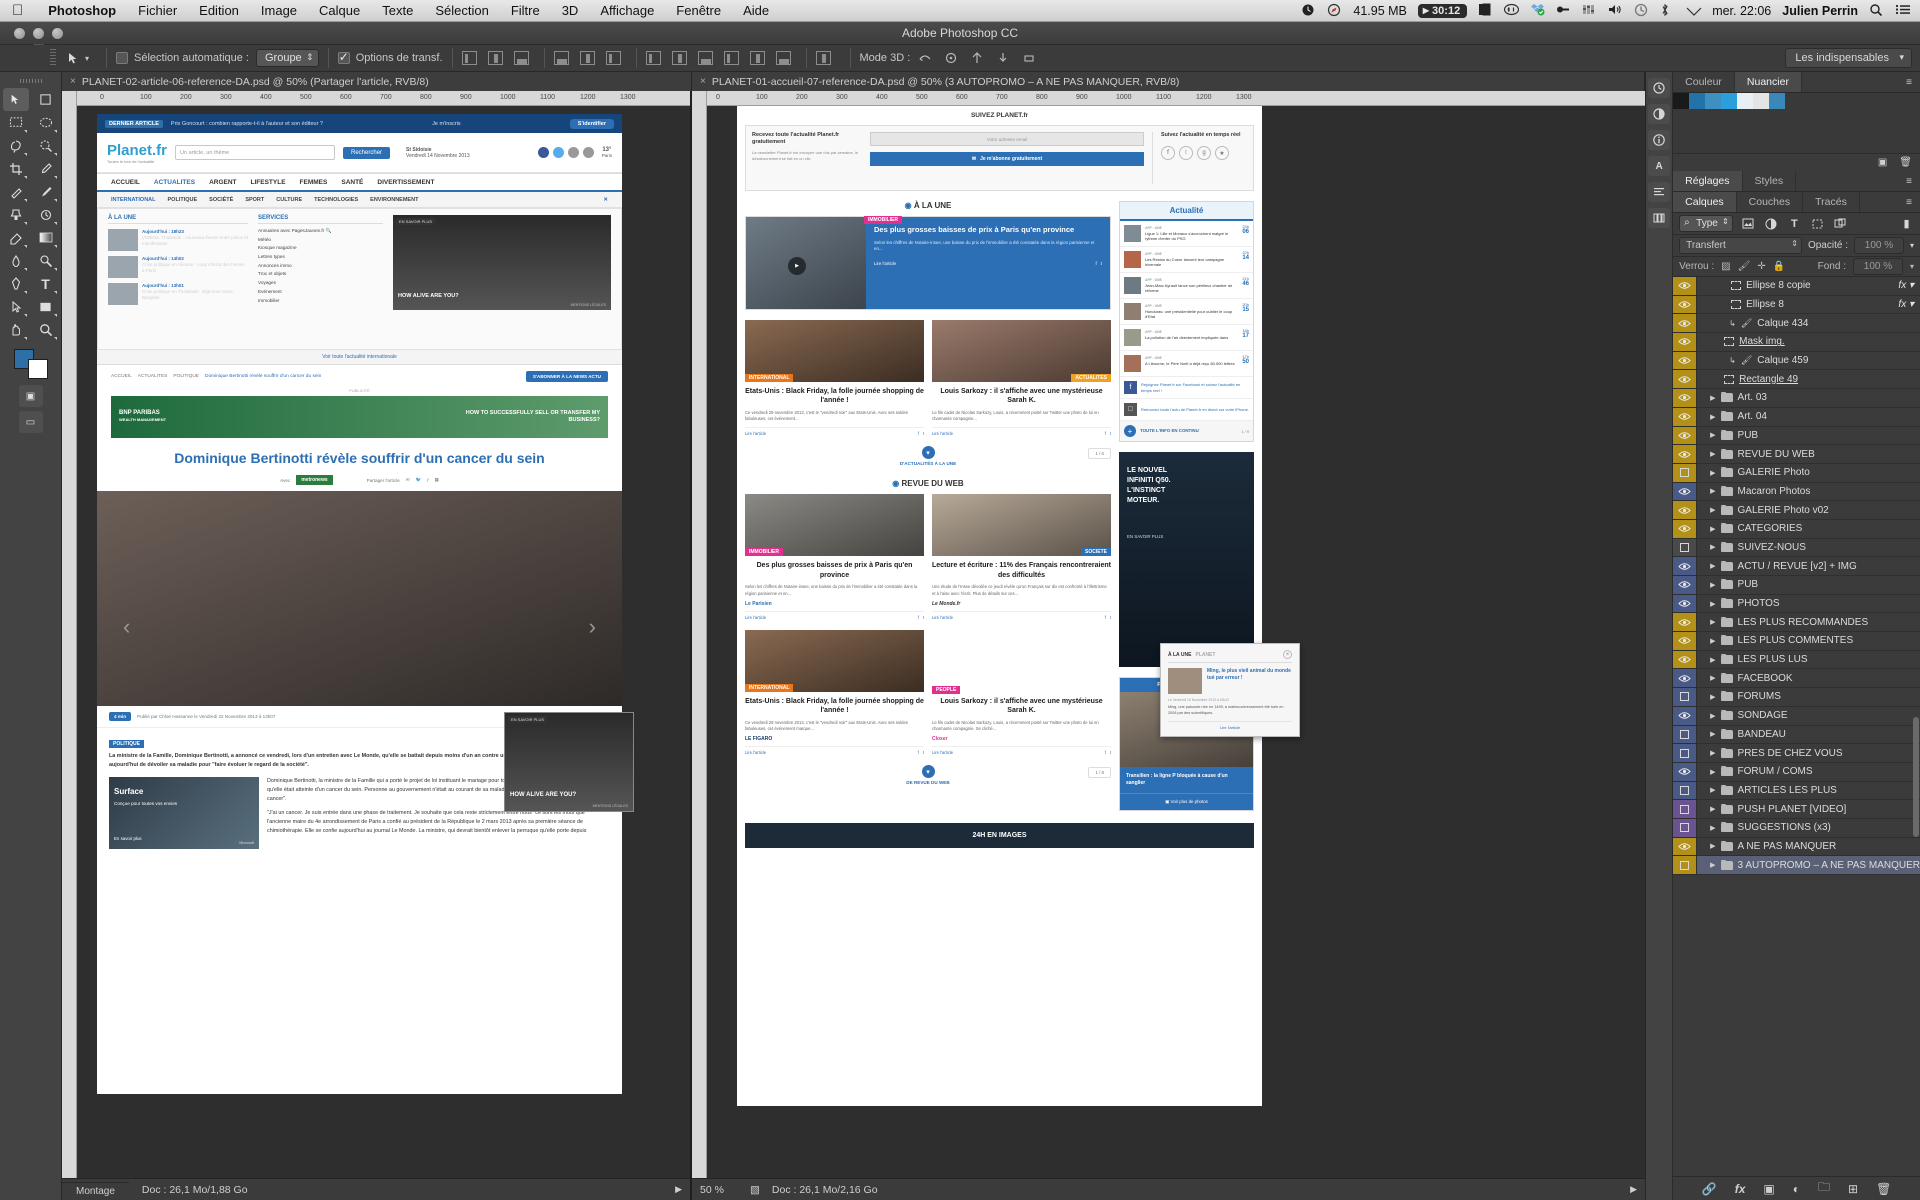 The image size is (1920, 1200). What do you see at coordinates (757, 58) in the screenshot?
I see `distribute-hcenter-button` at bounding box center [757, 58].